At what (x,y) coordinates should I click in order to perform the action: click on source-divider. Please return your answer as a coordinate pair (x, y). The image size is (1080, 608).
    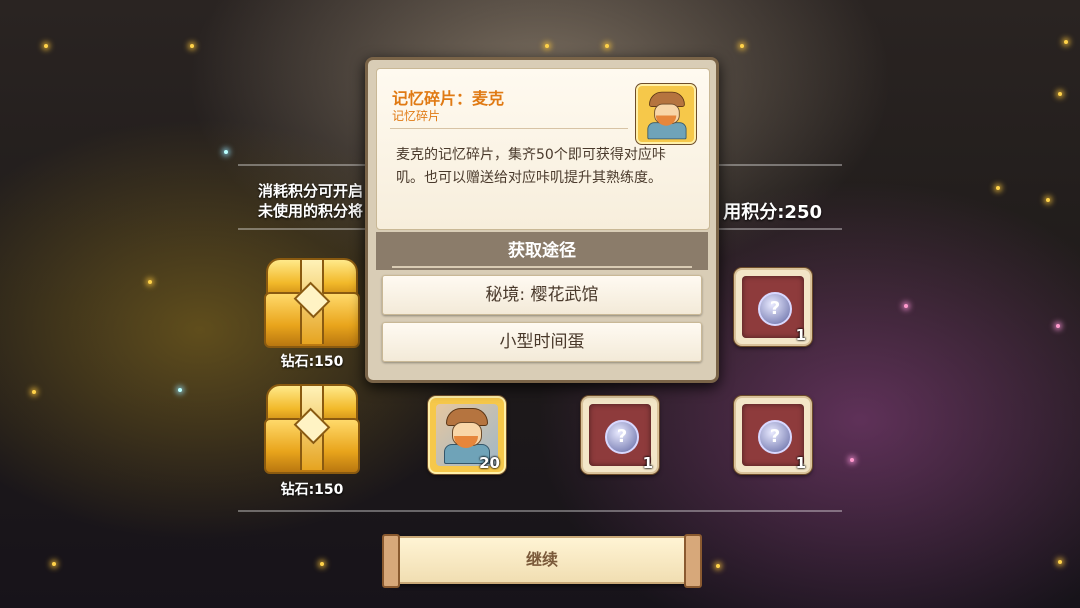
    Looking at the image, I should click on (542, 267).